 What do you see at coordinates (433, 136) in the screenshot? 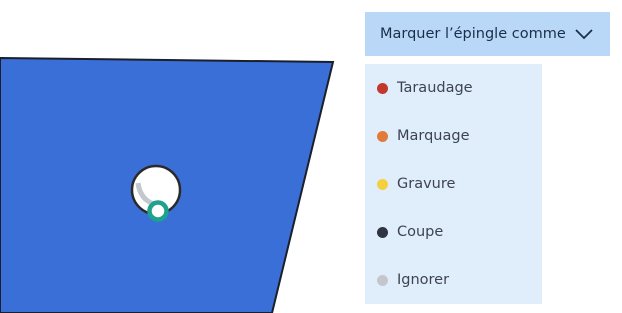
I see `menu-item-label: Marquage` at bounding box center [433, 136].